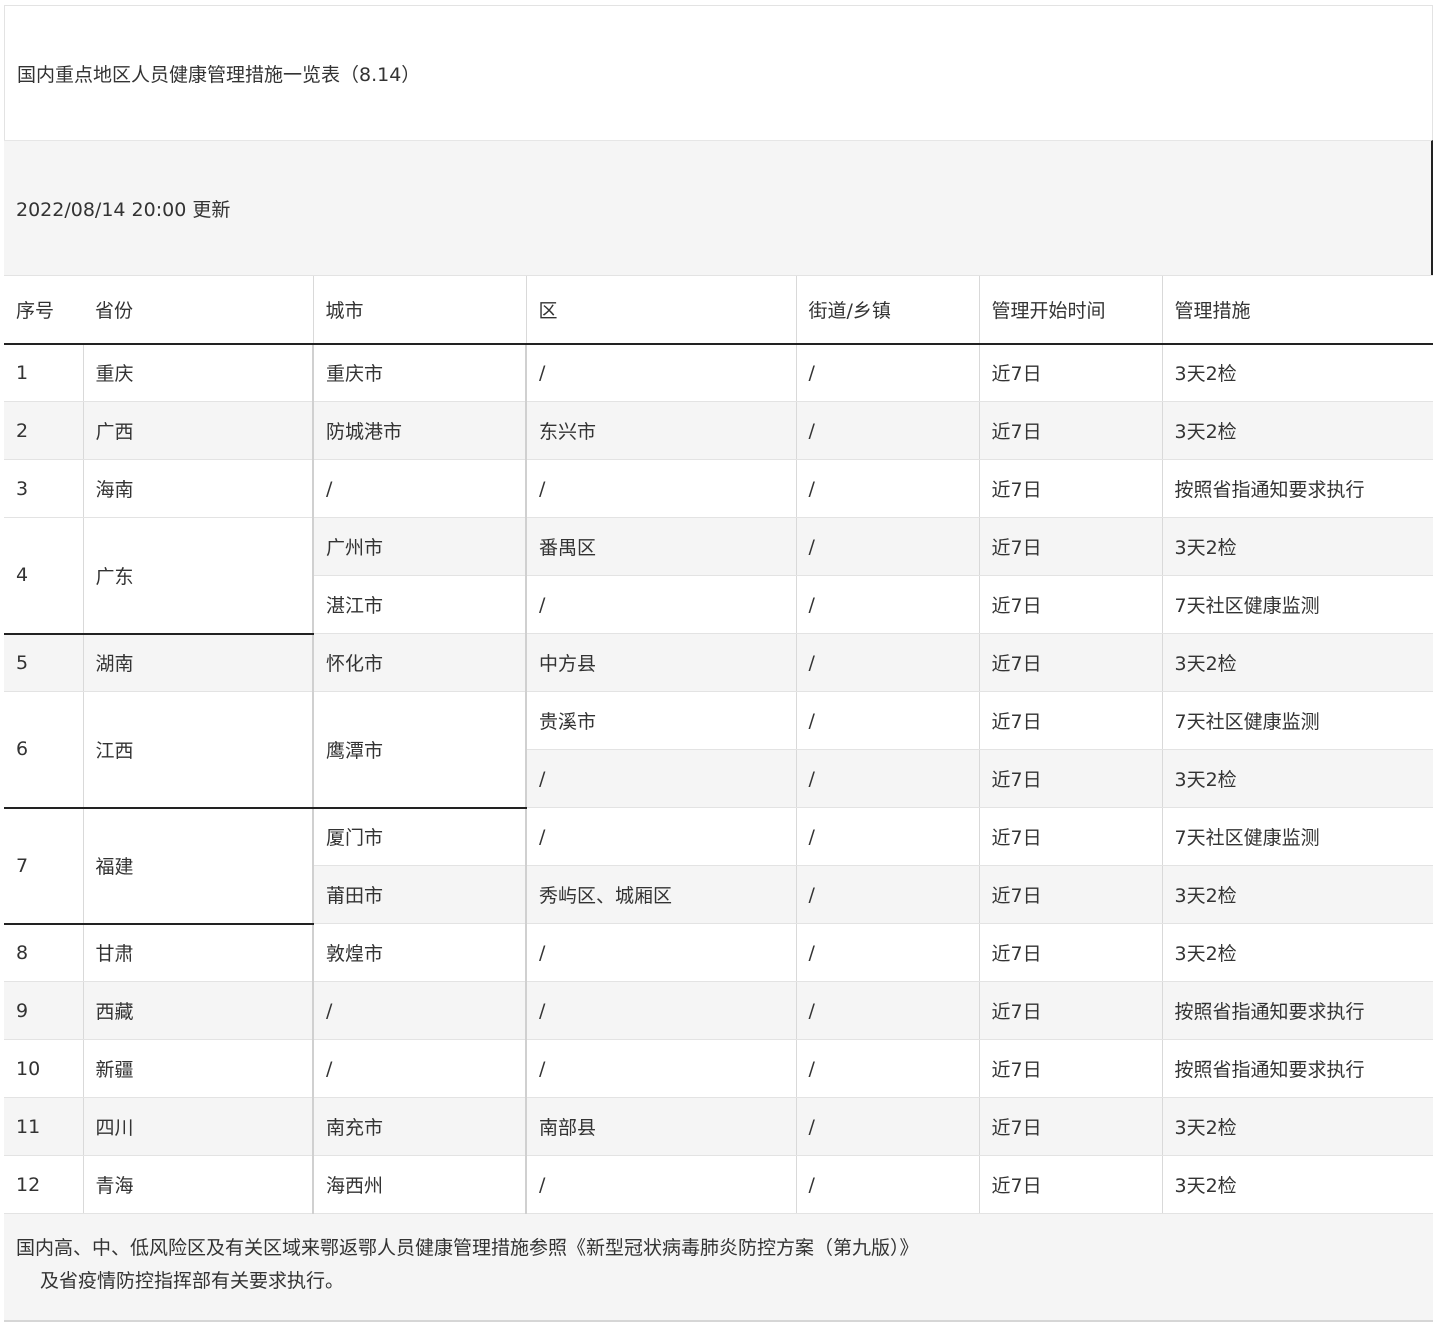 This screenshot has width=1440, height=1330. Describe the element at coordinates (419, 1126) in the screenshot. I see `cell-city: 南充市` at that location.